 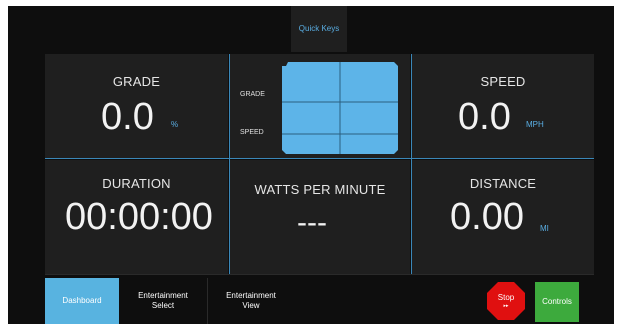 I want to click on entertainment-view-line1: Entertainment, so click(x=251, y=295).